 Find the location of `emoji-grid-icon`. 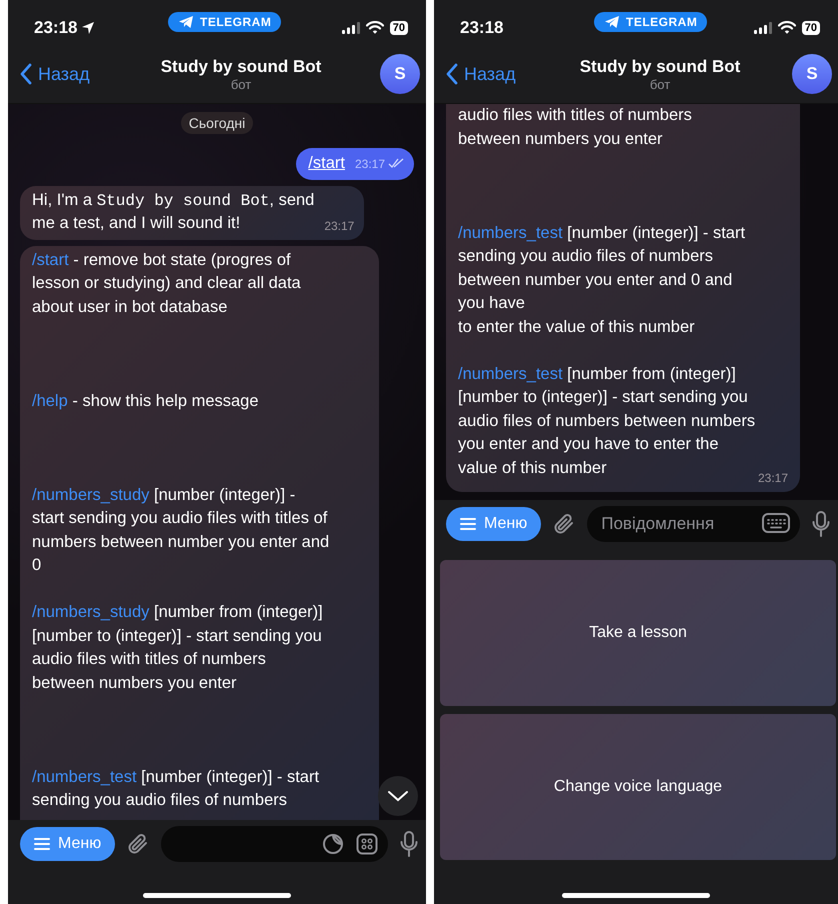

emoji-grid-icon is located at coordinates (367, 844).